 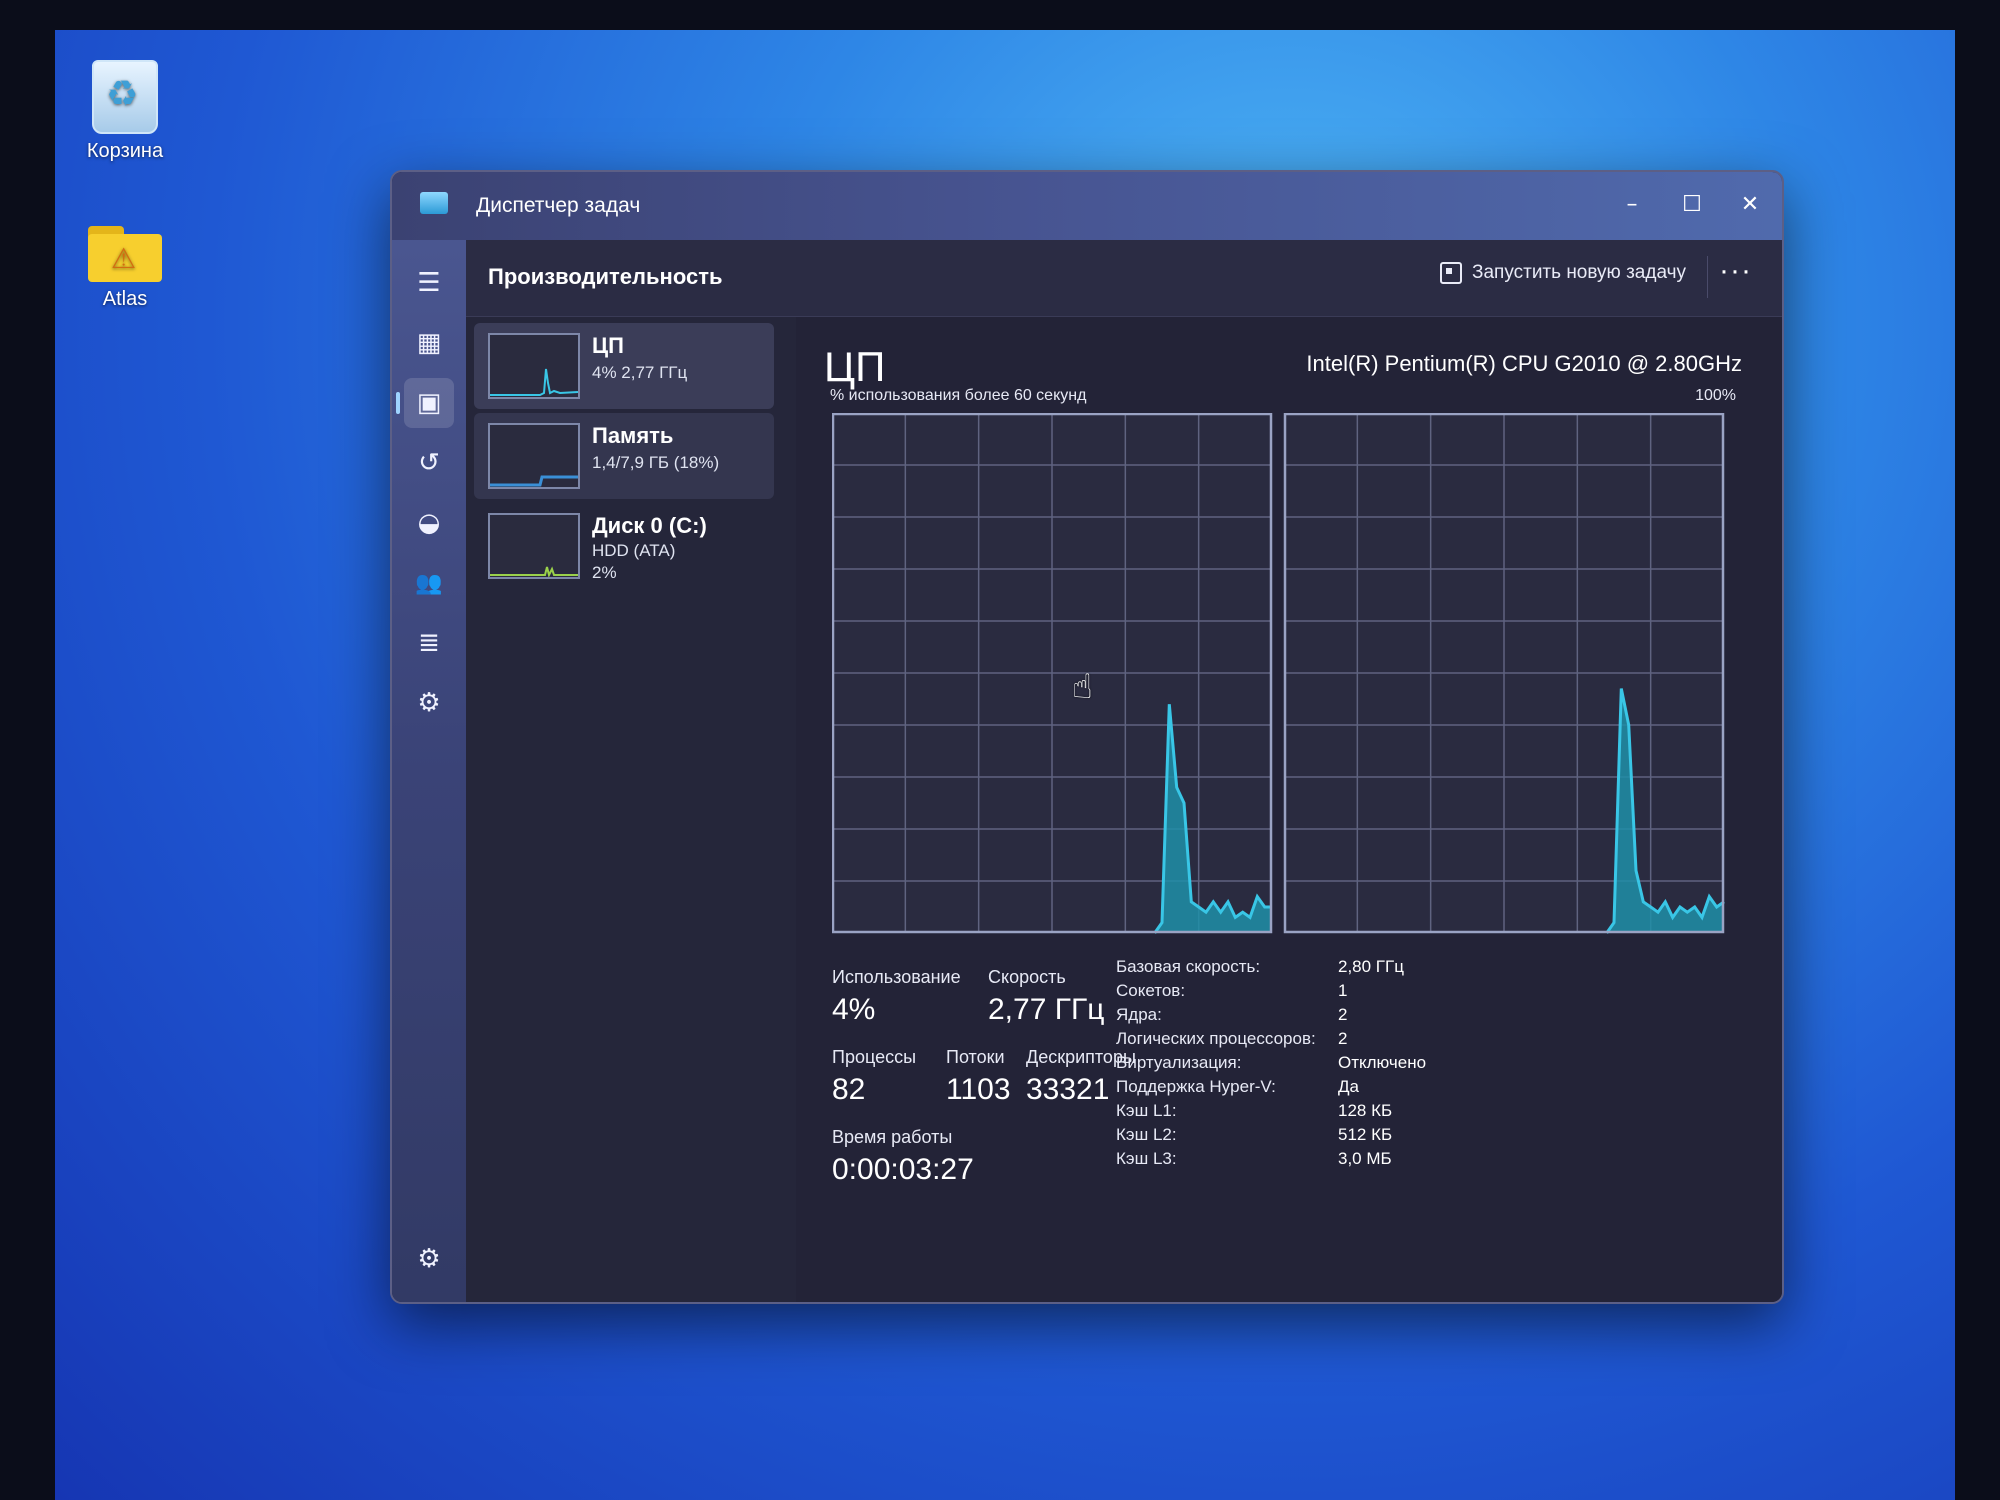 I want to click on resource-detail: 4% 2,77 ГГц, so click(x=640, y=372).